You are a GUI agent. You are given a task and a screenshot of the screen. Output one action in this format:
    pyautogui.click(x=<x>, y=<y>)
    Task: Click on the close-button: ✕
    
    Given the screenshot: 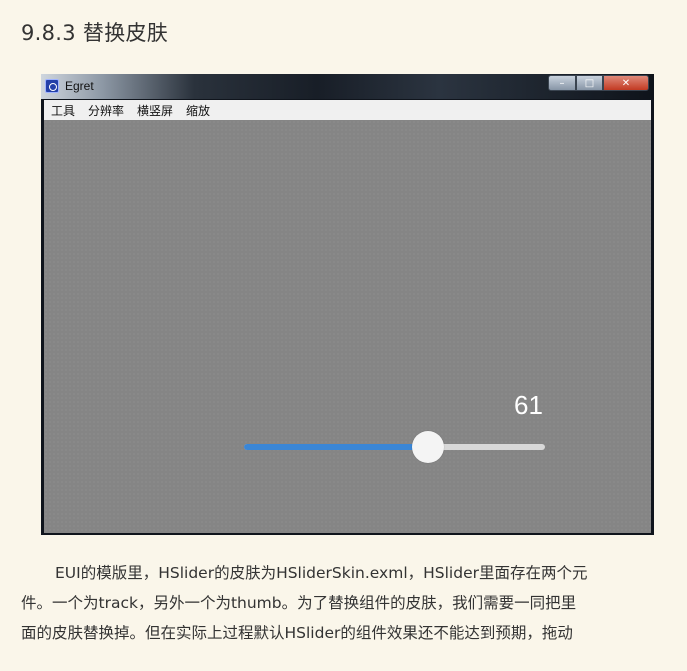 What is the action you would take?
    pyautogui.click(x=626, y=83)
    